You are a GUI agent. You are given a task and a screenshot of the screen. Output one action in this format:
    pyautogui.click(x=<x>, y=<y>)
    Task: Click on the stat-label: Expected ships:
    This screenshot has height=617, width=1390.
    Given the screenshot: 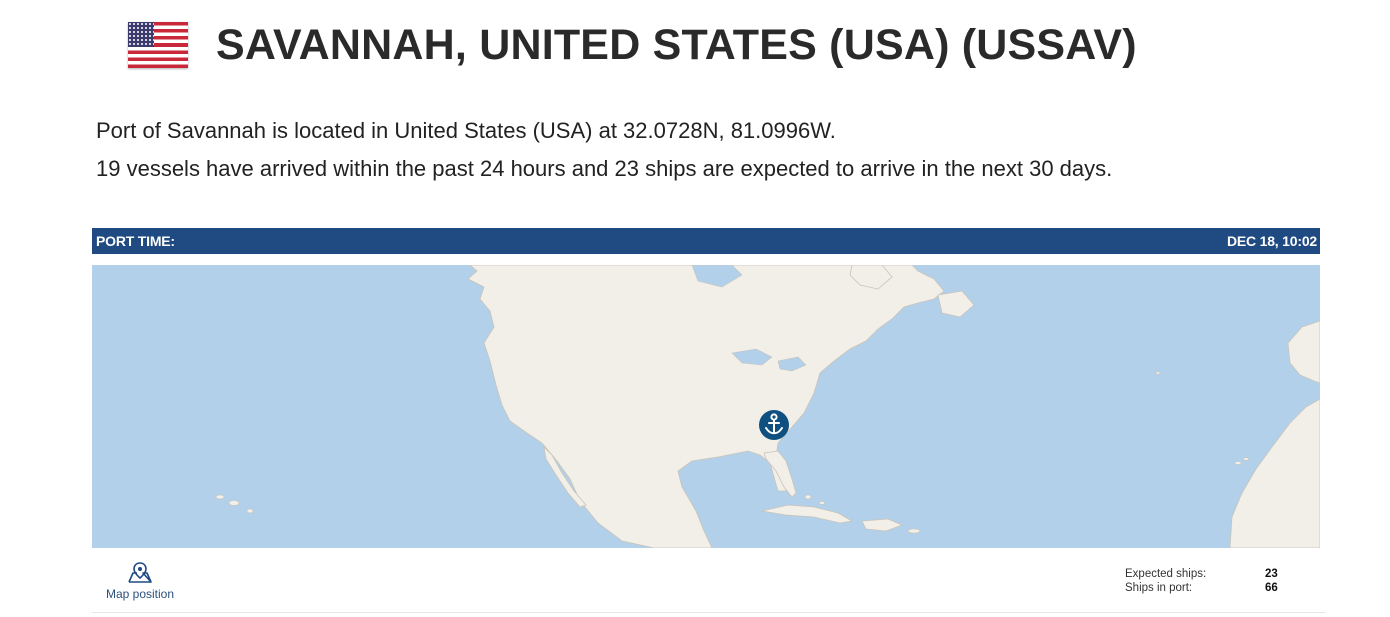 What is the action you would take?
    pyautogui.click(x=1166, y=574)
    